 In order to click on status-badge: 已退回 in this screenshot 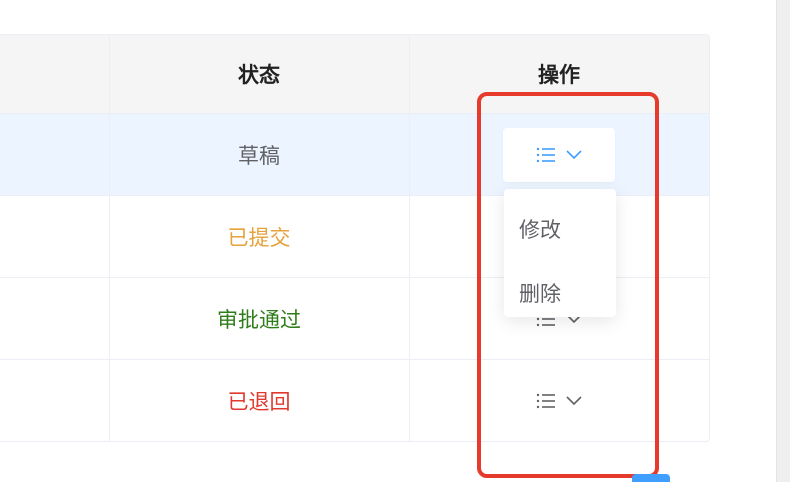, I will do `click(259, 402)`.